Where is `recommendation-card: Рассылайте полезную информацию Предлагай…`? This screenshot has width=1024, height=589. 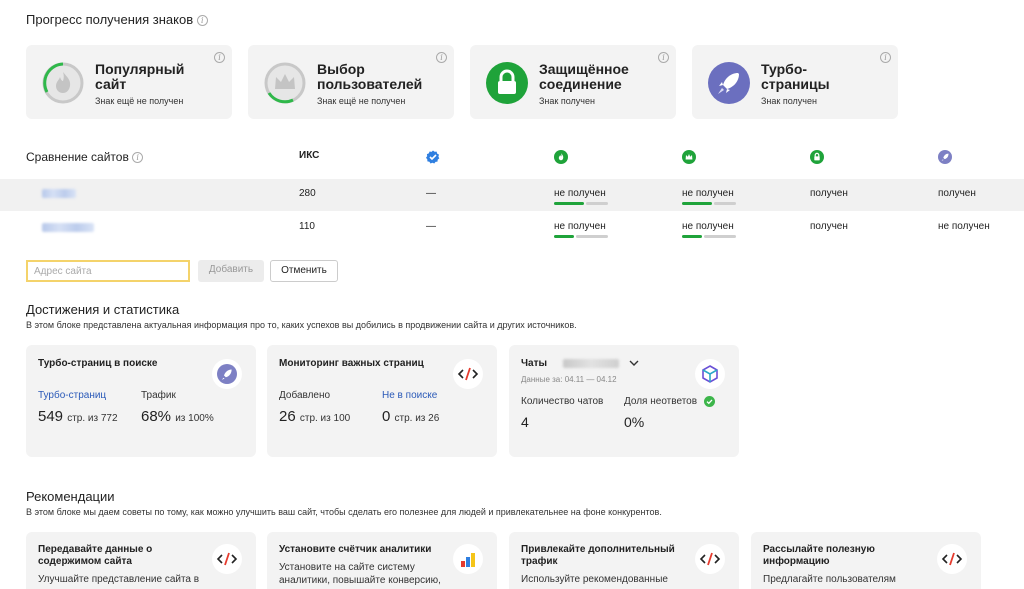
recommendation-card: Рассылайте полезную информацию Предлагай… is located at coordinates (866, 560).